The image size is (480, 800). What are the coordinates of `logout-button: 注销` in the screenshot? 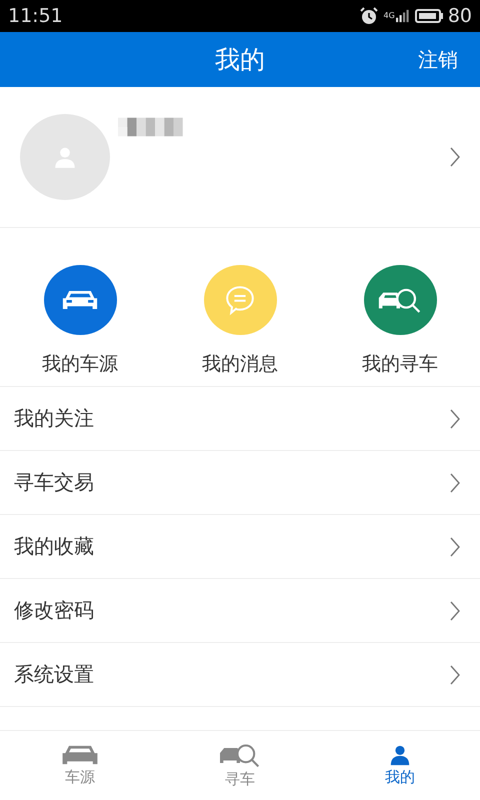 It's located at (438, 59).